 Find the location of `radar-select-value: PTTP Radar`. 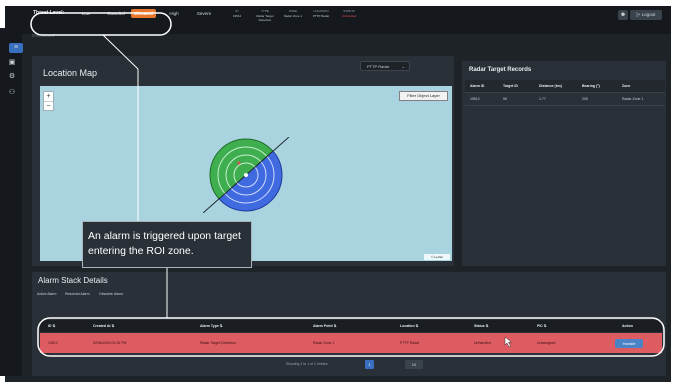

radar-select-value: PTTP Radar is located at coordinates (378, 66).